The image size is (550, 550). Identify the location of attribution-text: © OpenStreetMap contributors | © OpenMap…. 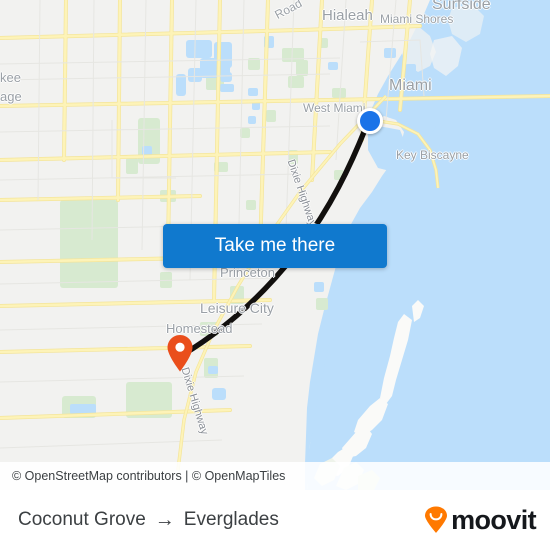
(142, 476).